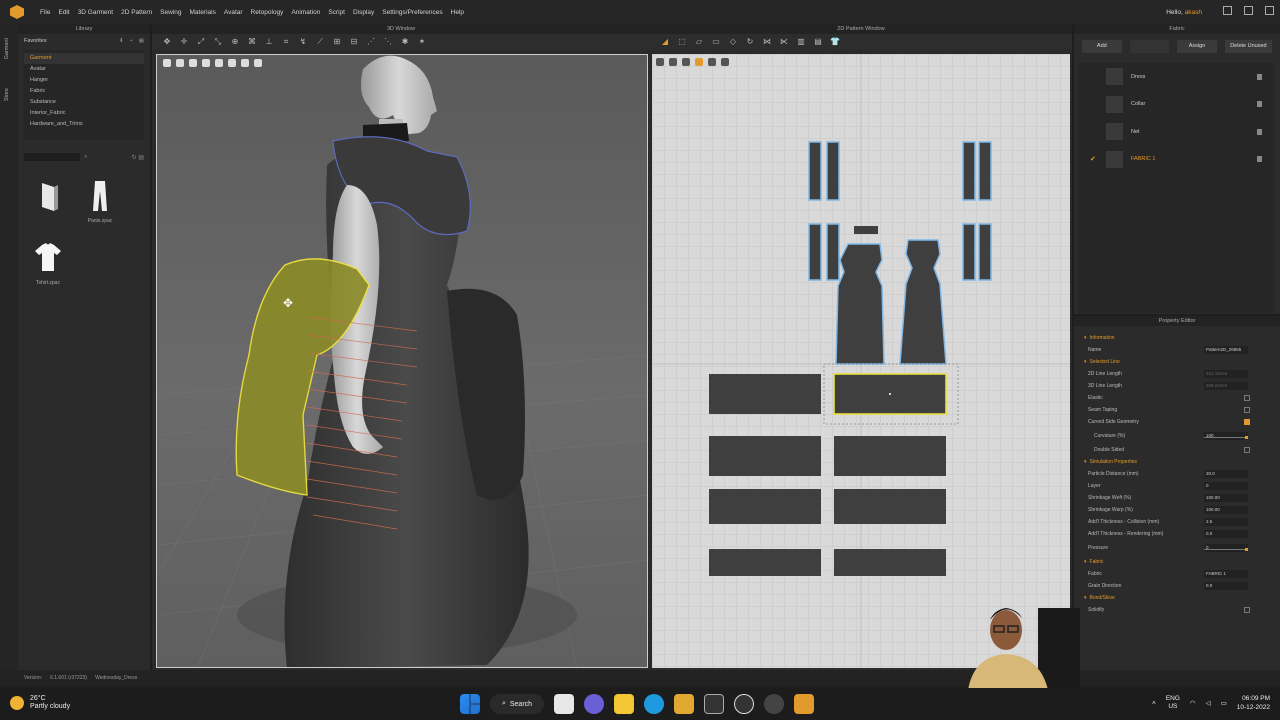 The image size is (1280, 720). What do you see at coordinates (1193, 703) in the screenshot?
I see `wifi-icon: ◠` at bounding box center [1193, 703].